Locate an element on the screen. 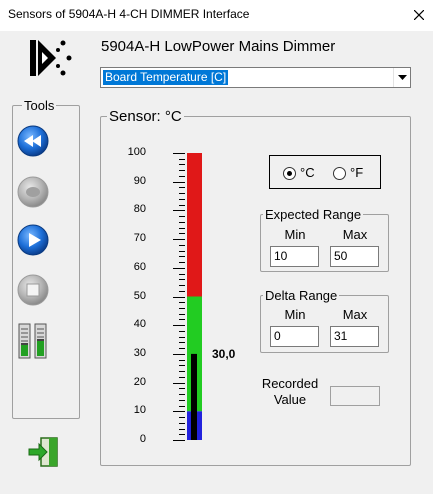  chevron-down-icon is located at coordinates (402, 77).